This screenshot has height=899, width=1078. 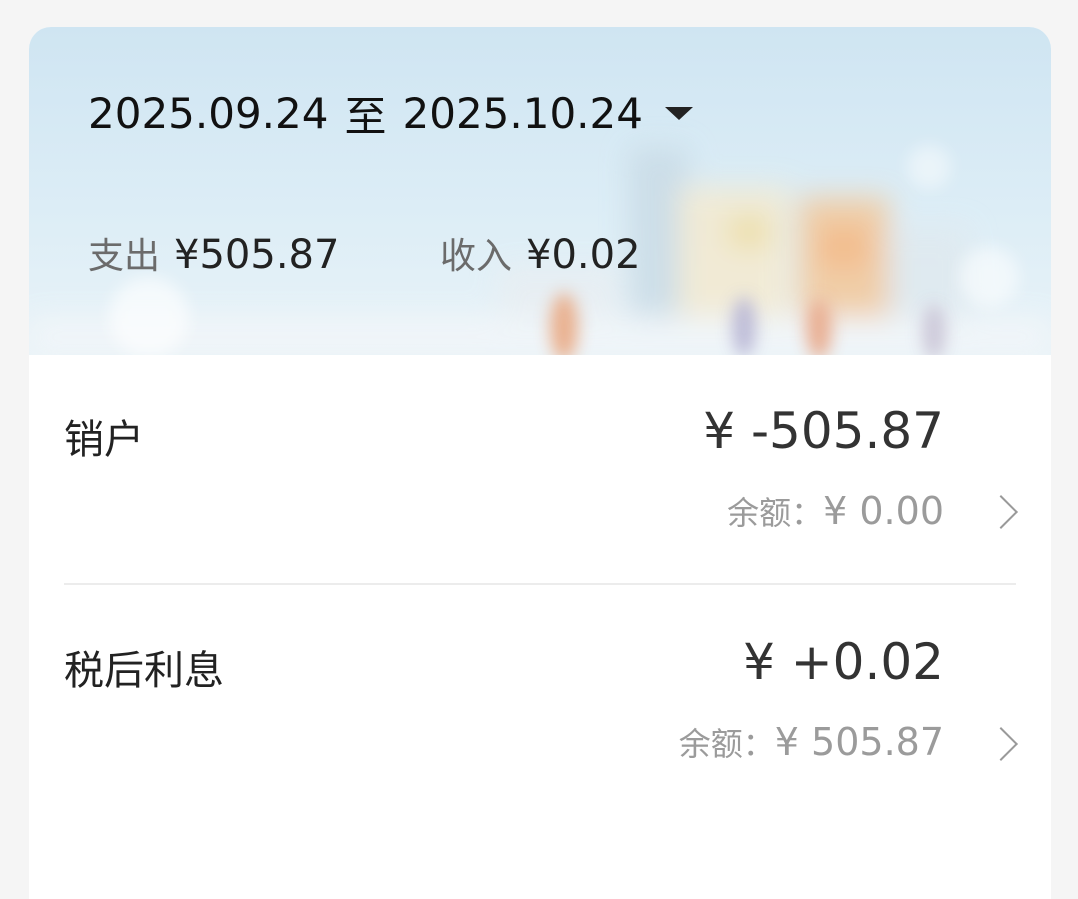 I want to click on transaction-amount: ¥ -505.87, so click(x=823, y=431).